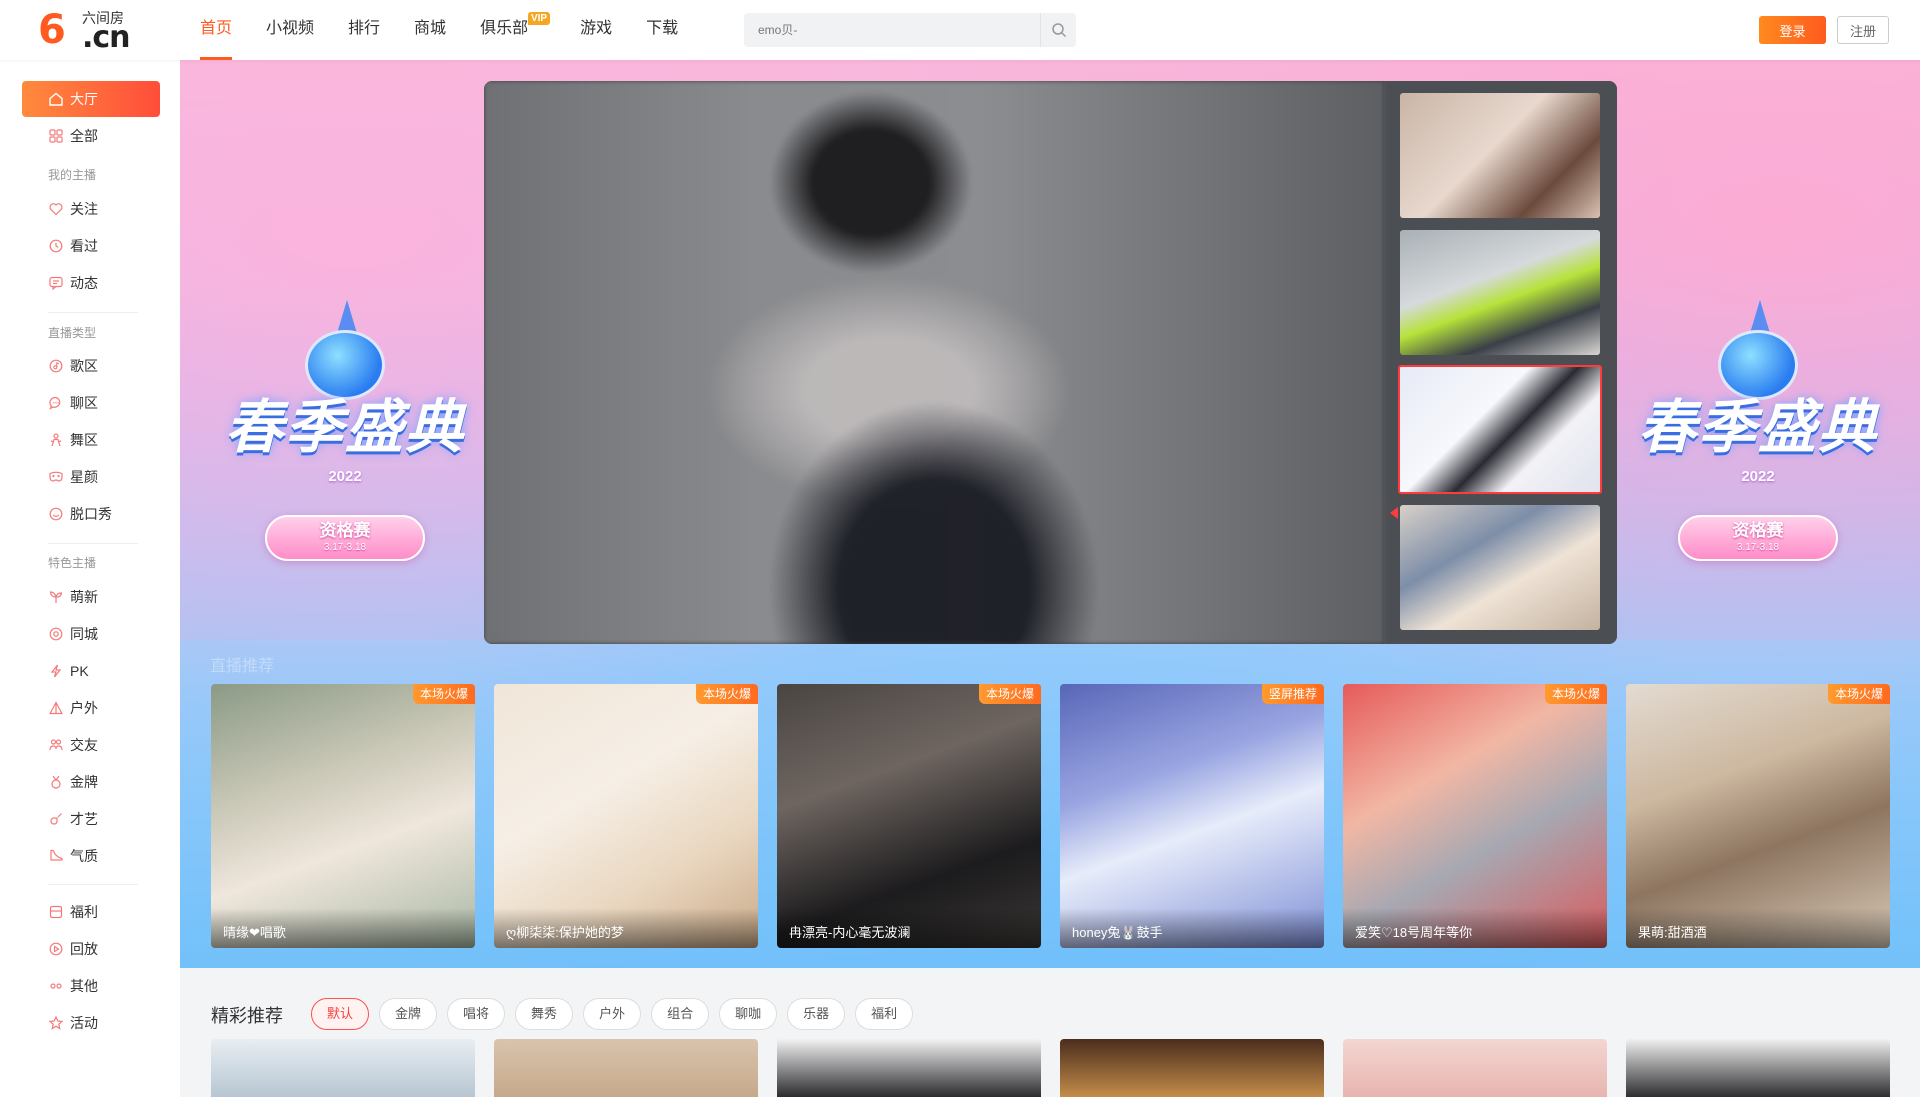 The width and height of the screenshot is (1920, 1097). Describe the element at coordinates (1500, 362) in the screenshot. I see `player-thumbnail-list` at that location.